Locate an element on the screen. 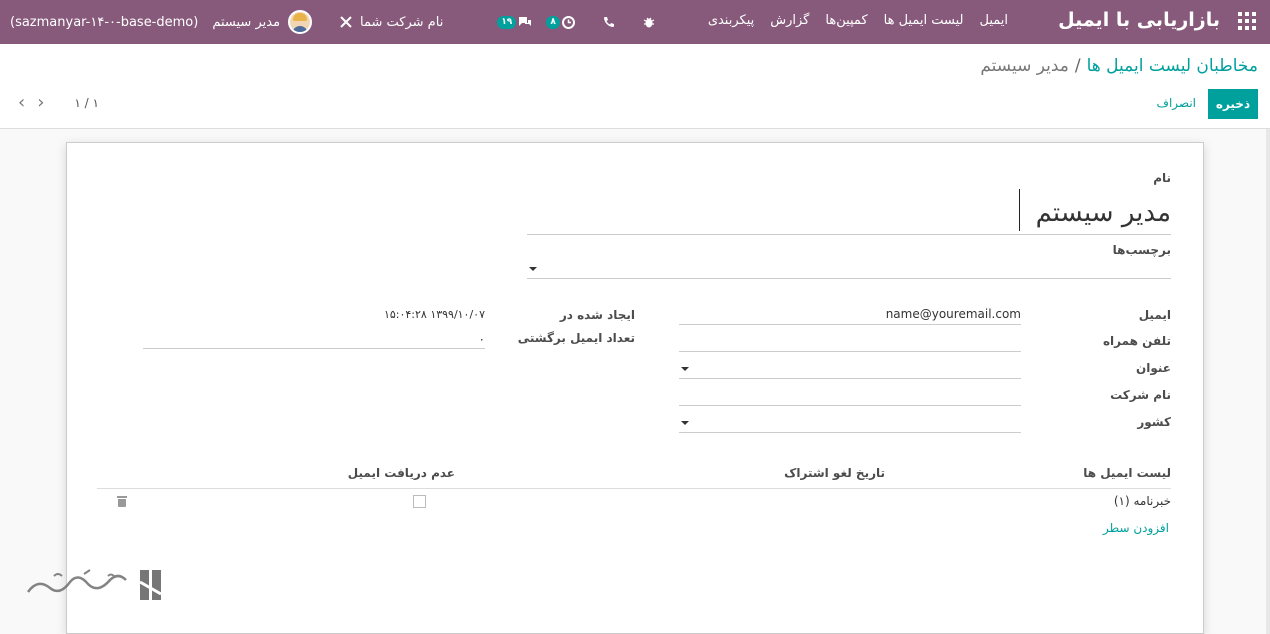 The image size is (1270, 634). tags-dropdown-icon is located at coordinates (533, 269).